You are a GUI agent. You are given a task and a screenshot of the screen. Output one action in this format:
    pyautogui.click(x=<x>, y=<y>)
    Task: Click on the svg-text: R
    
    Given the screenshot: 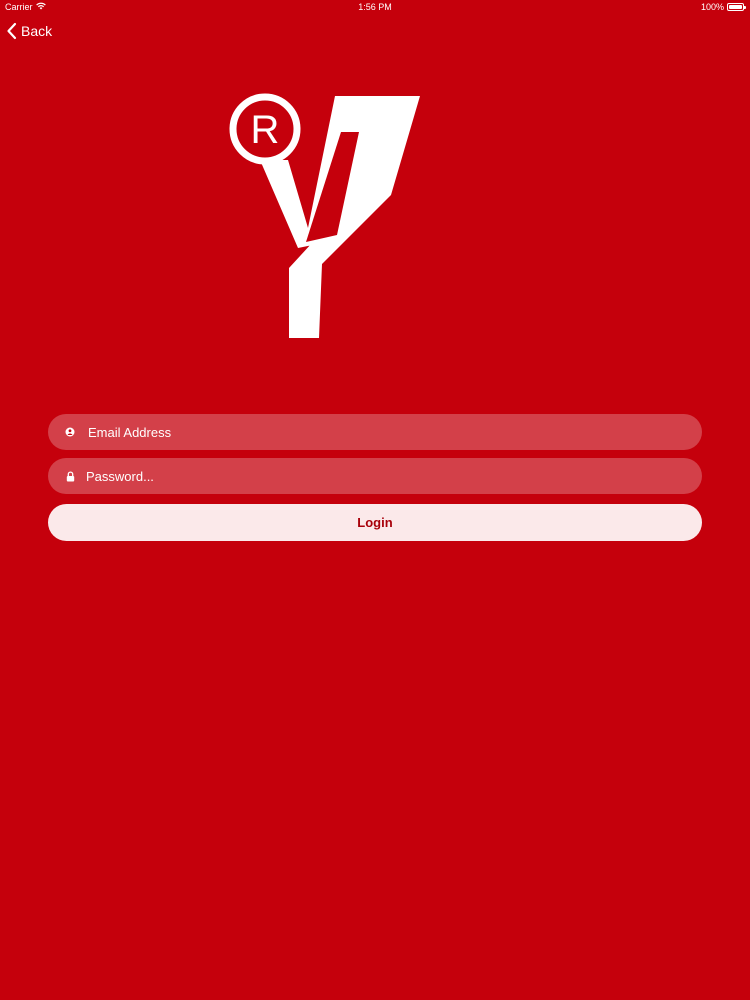 What is the action you would take?
    pyautogui.click(x=265, y=130)
    